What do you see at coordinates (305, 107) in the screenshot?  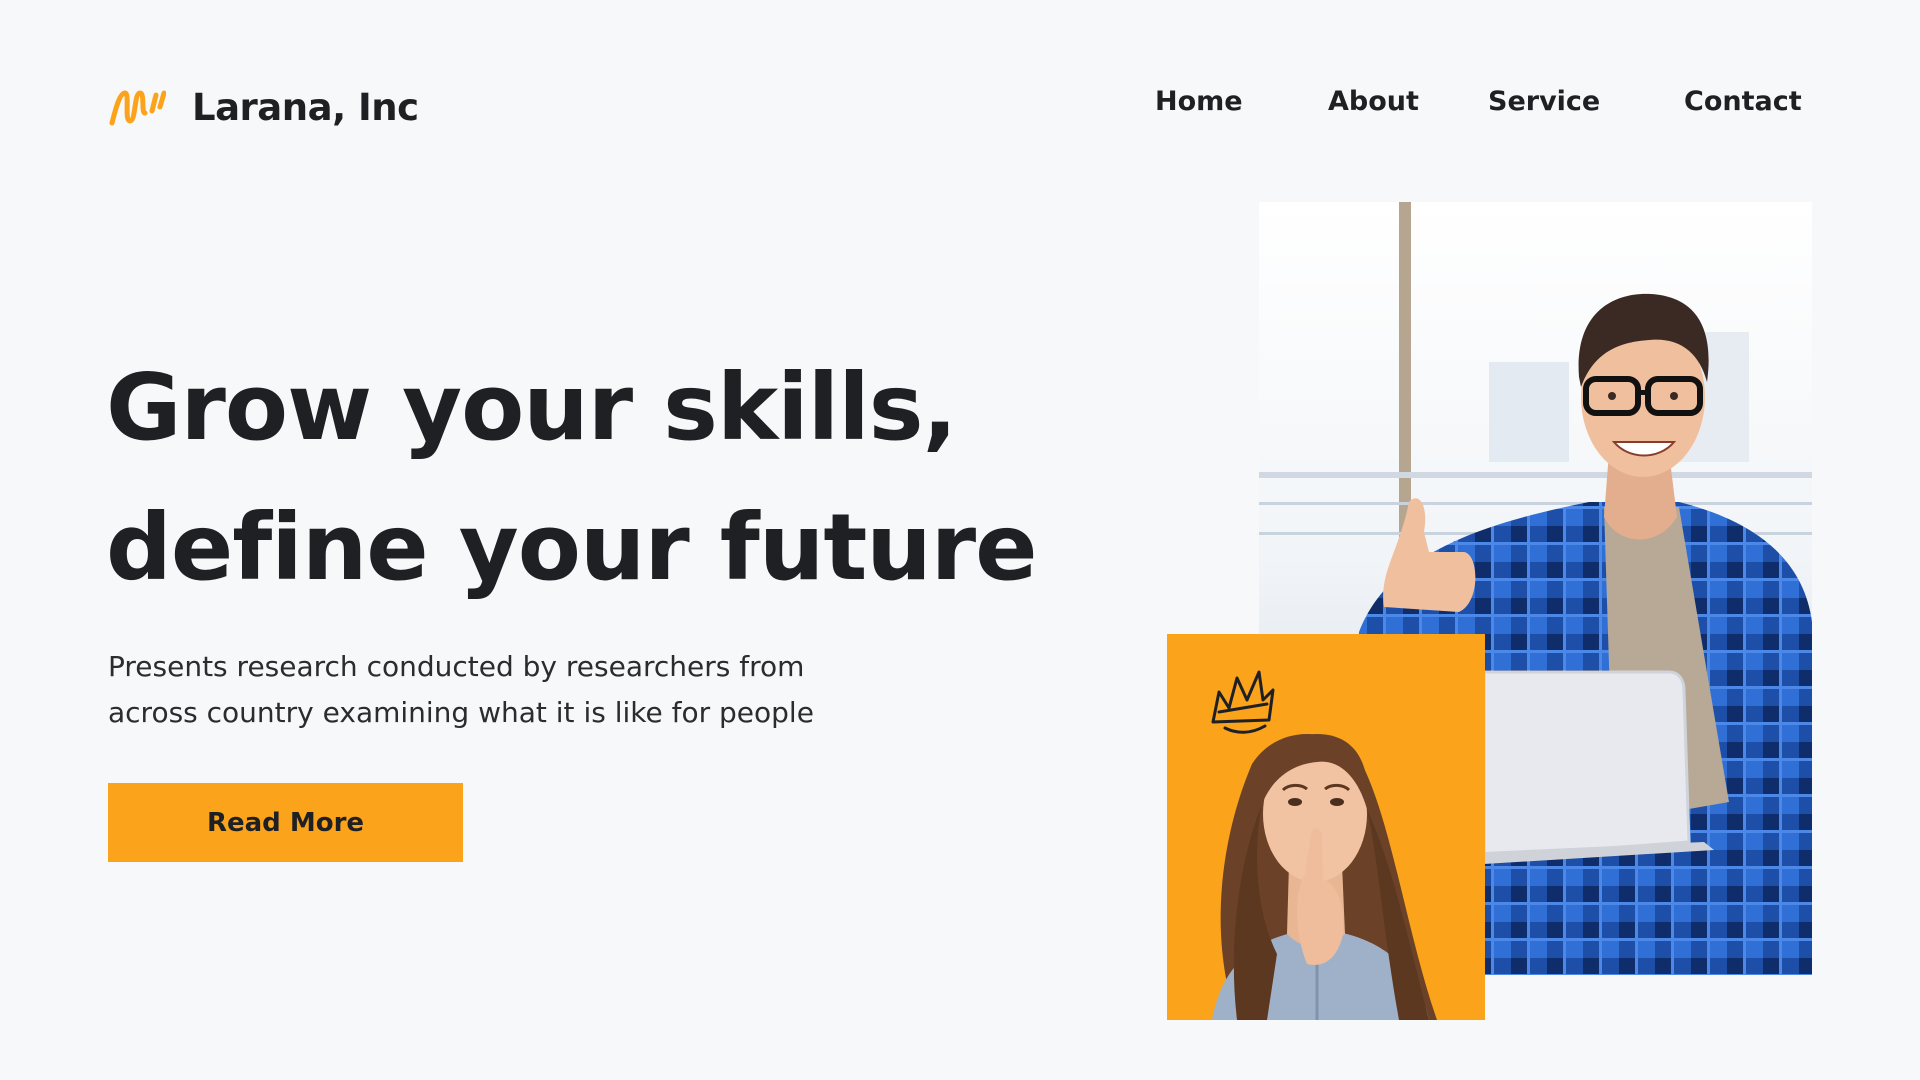 I see `brand-name: Larana, Inc` at bounding box center [305, 107].